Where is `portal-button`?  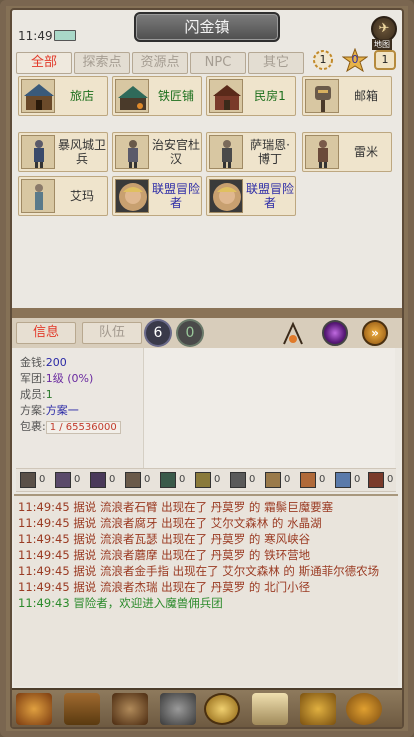
portal-button is located at coordinates (335, 333).